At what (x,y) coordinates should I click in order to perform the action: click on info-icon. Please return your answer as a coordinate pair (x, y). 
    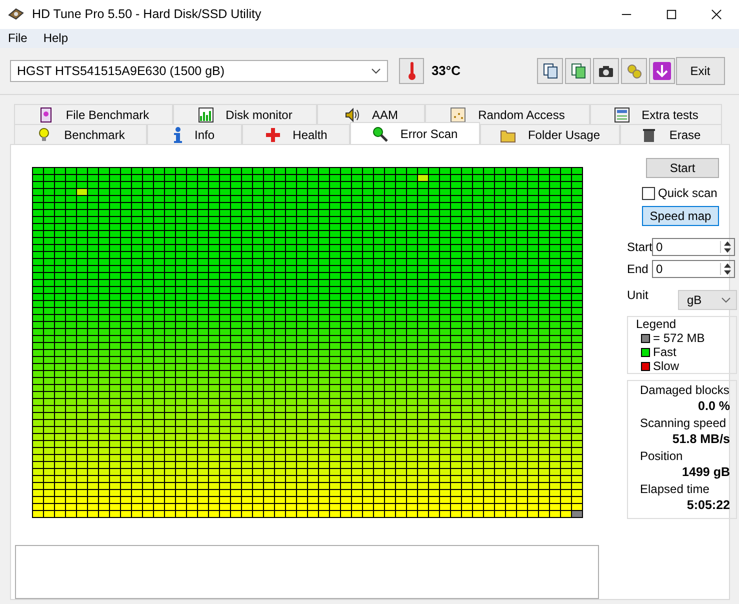
    Looking at the image, I should click on (178, 134).